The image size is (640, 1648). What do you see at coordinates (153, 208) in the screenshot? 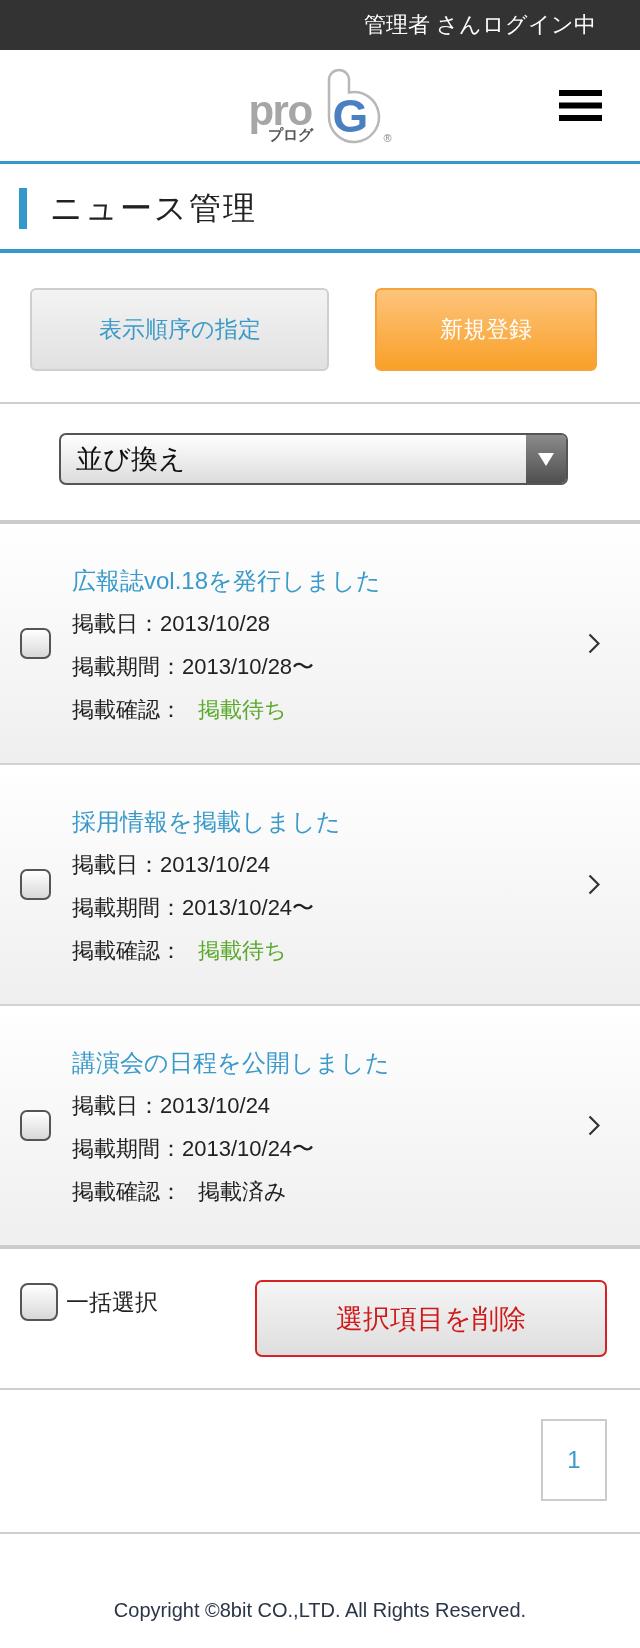
I see `page-title: ニュース管理` at bounding box center [153, 208].